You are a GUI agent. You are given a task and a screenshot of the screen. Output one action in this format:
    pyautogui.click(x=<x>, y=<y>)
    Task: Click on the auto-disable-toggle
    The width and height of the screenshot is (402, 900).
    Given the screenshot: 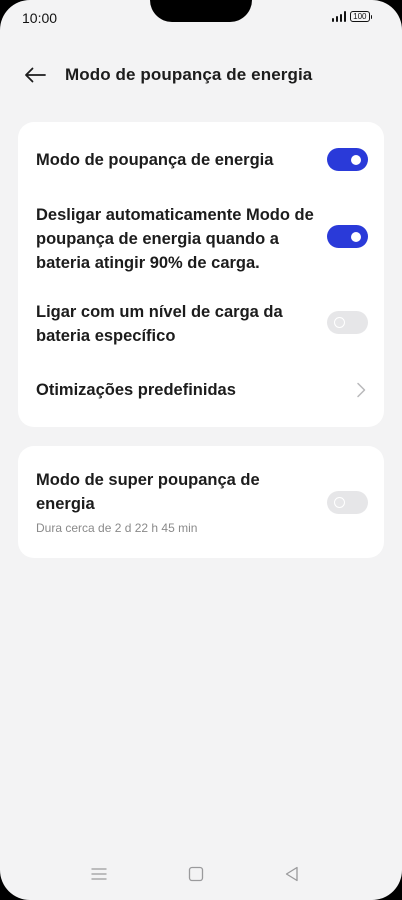 What is the action you would take?
    pyautogui.click(x=347, y=236)
    